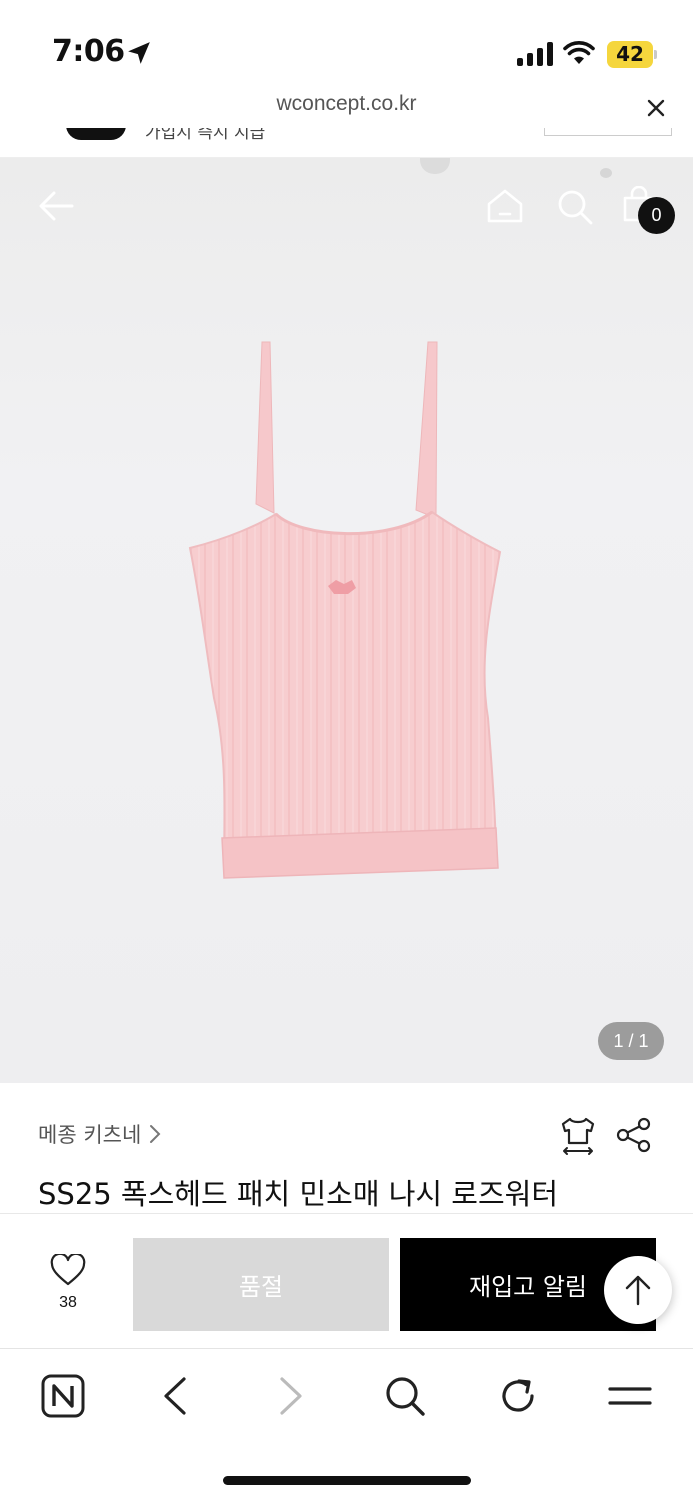  Describe the element at coordinates (634, 1135) in the screenshot. I see `share-icon` at that location.